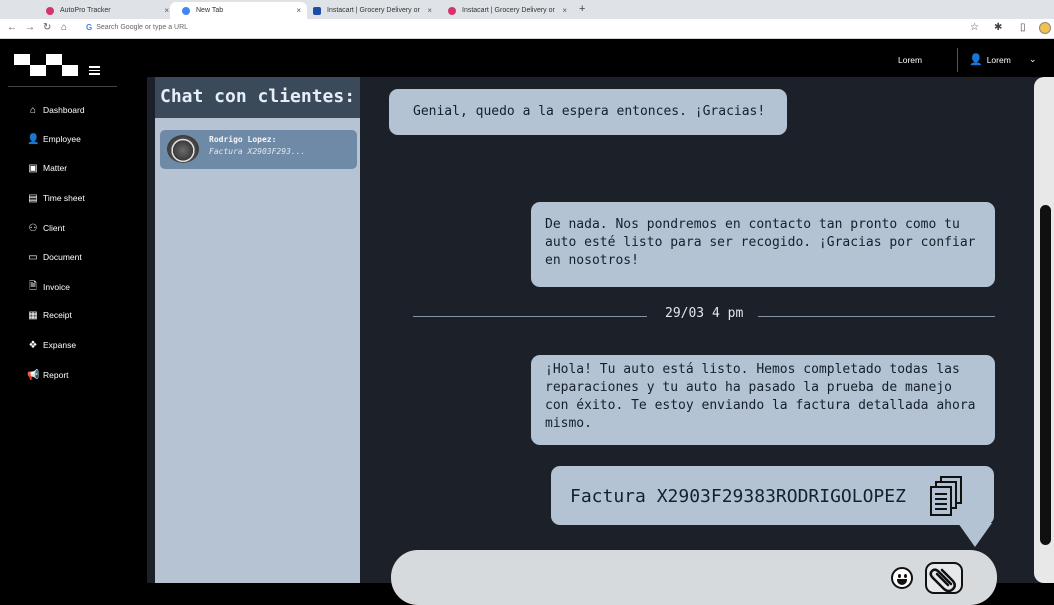 Image resolution: width=1054 pixels, height=605 pixels. What do you see at coordinates (910, 60) in the screenshot?
I see `header-user-link: Lorem` at bounding box center [910, 60].